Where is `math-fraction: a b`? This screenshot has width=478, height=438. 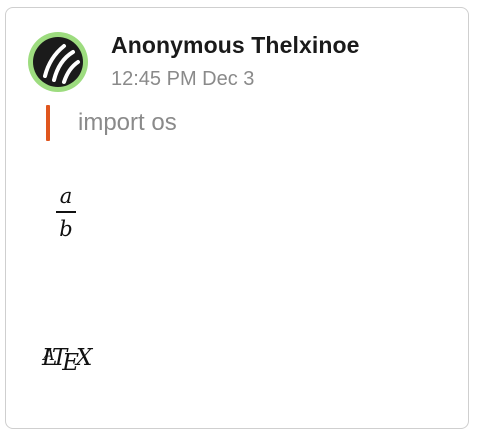 math-fraction: a b is located at coordinates (66, 212).